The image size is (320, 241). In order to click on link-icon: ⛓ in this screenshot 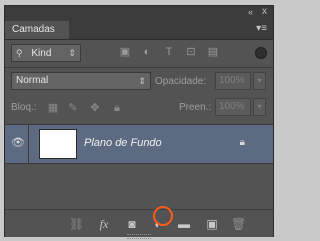, I will do `click(76, 224)`.